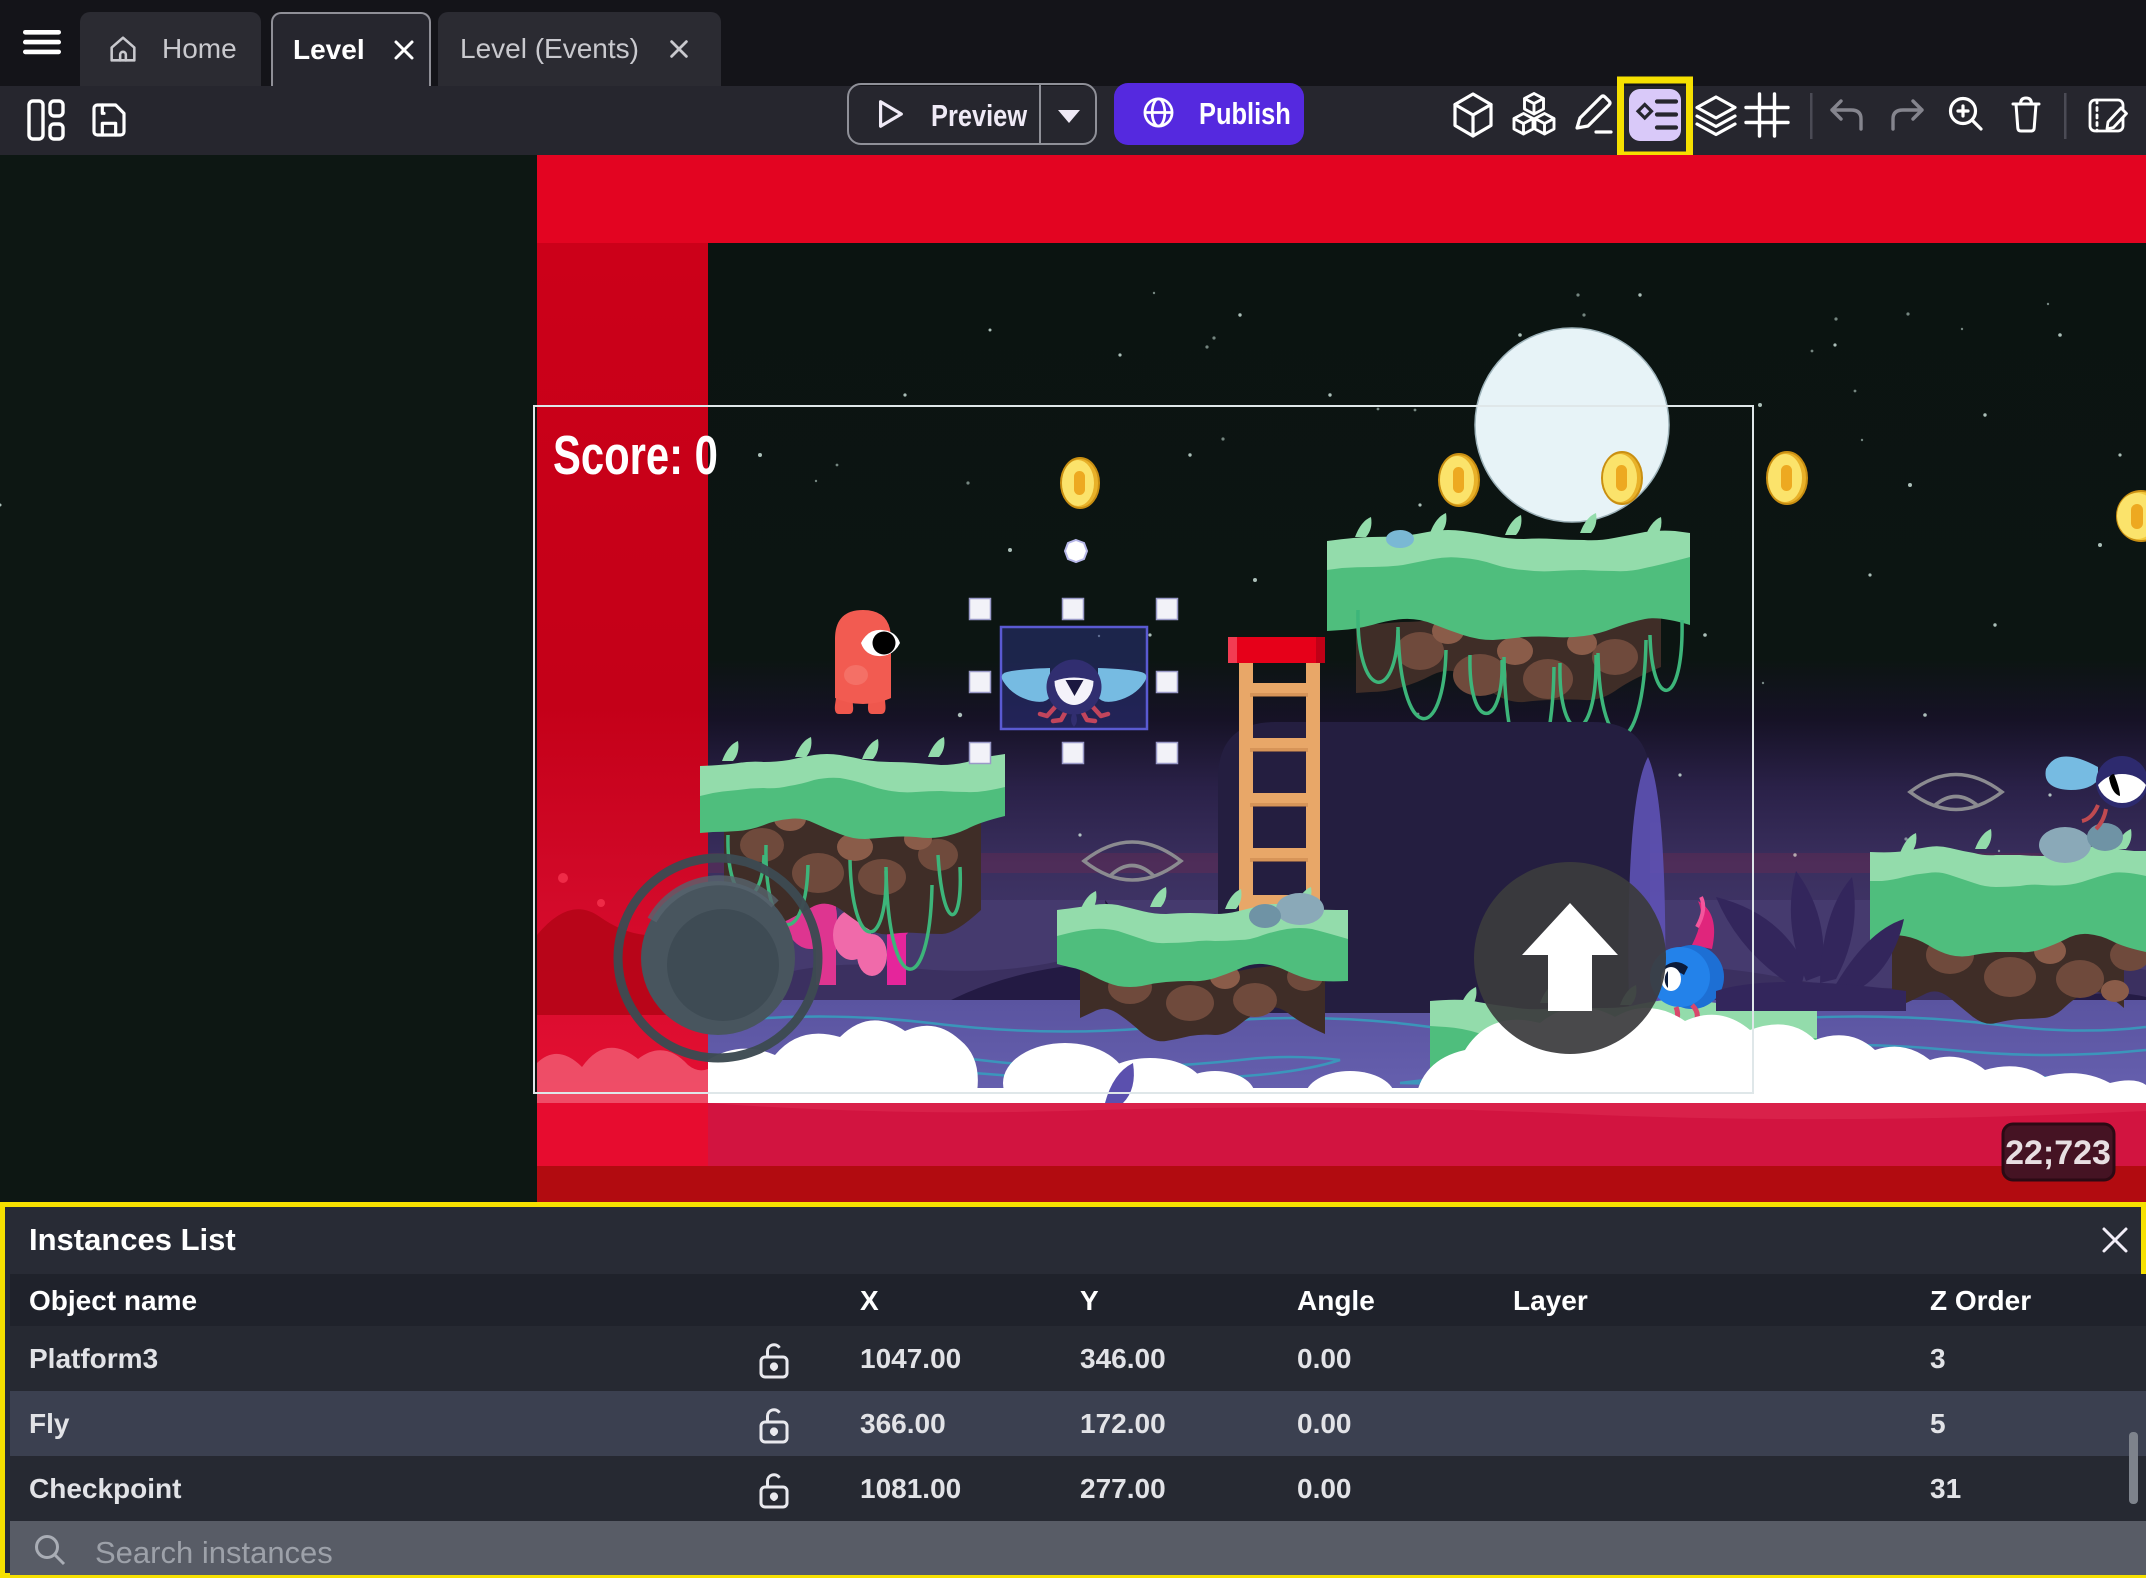 This screenshot has width=2146, height=1578. Describe the element at coordinates (635, 456) in the screenshot. I see `svg-text: Score: 0` at that location.